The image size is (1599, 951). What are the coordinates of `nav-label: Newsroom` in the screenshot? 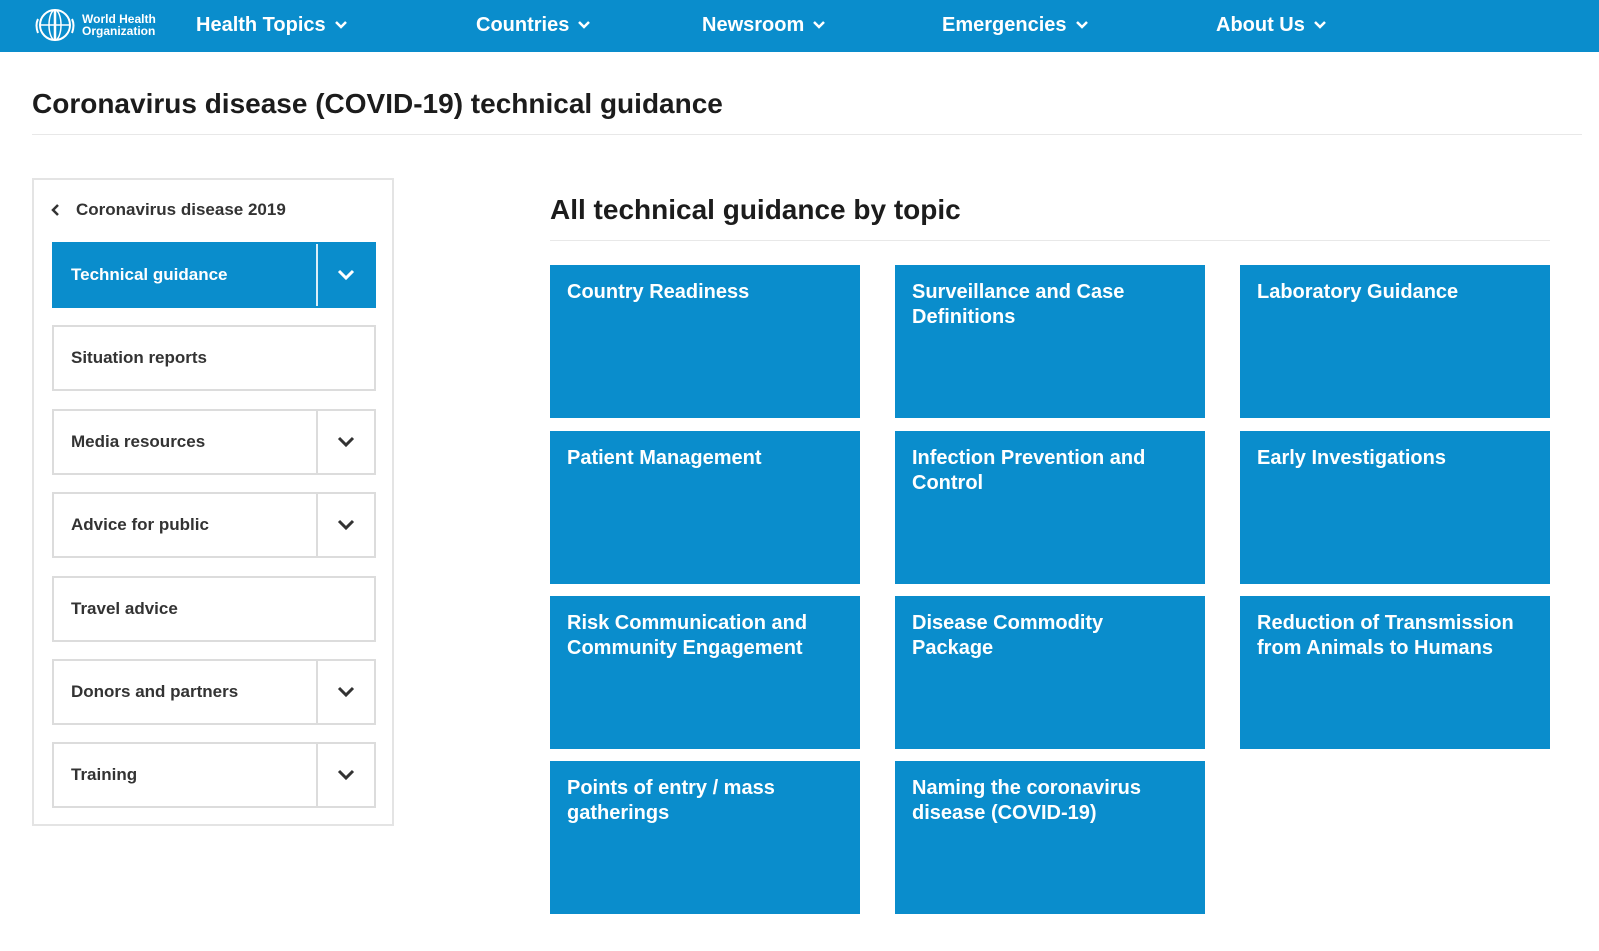 It's located at (753, 24).